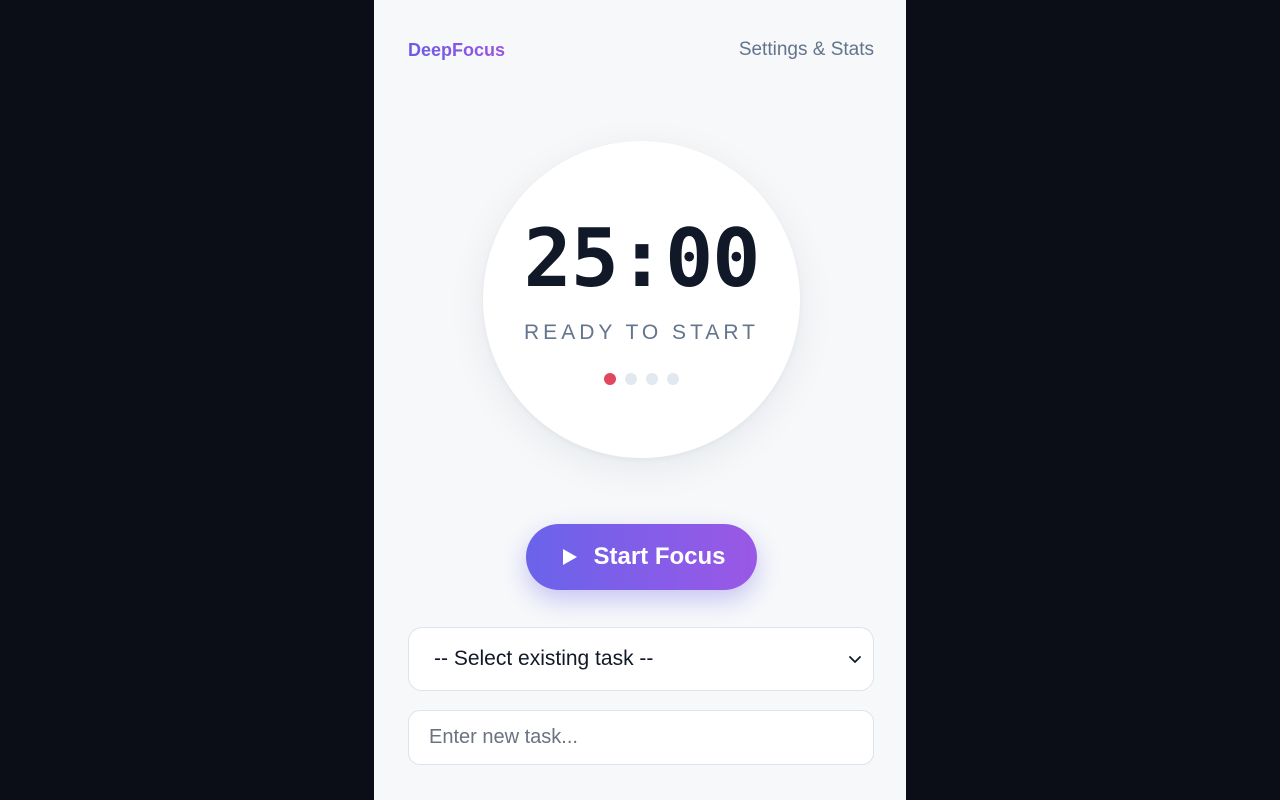 Image resolution: width=1280 pixels, height=800 pixels. I want to click on session-progress-dots, so click(641, 379).